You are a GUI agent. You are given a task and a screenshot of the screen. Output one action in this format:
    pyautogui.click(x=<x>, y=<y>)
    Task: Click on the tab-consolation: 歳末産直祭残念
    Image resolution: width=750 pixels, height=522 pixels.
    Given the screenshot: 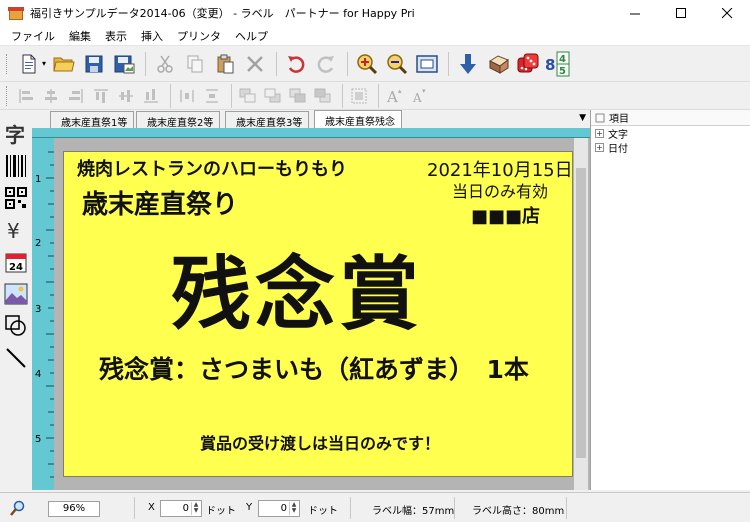 What is the action you would take?
    pyautogui.click(x=358, y=119)
    